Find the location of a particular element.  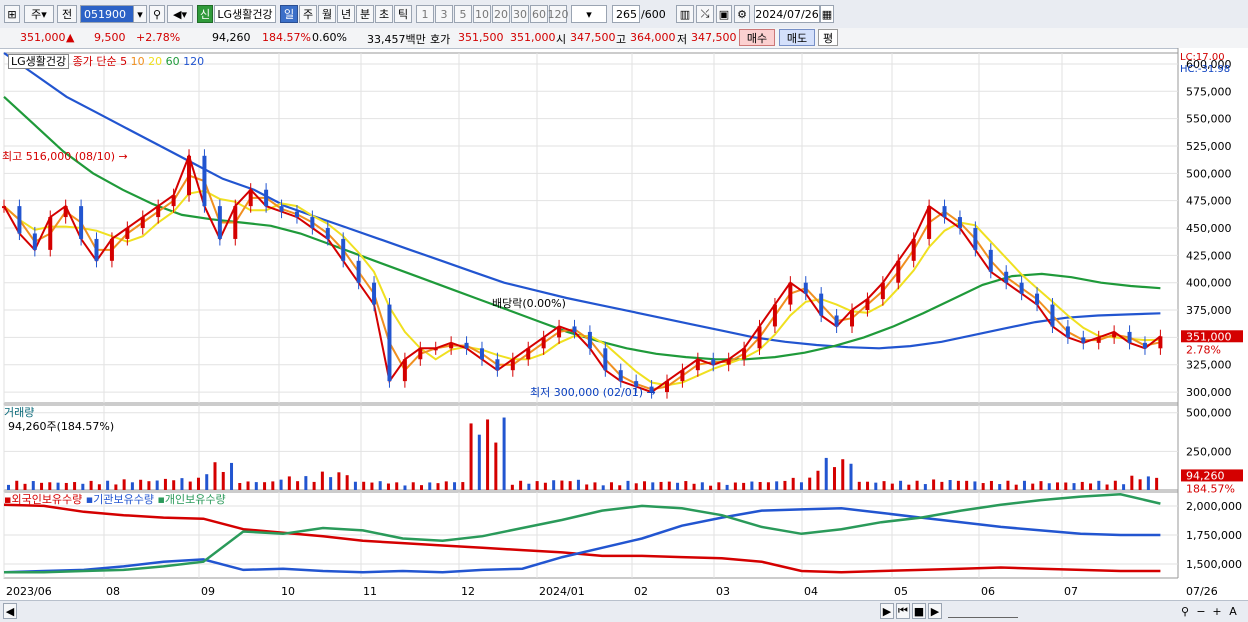

tab-interval-3: 3 is located at coordinates (444, 14).